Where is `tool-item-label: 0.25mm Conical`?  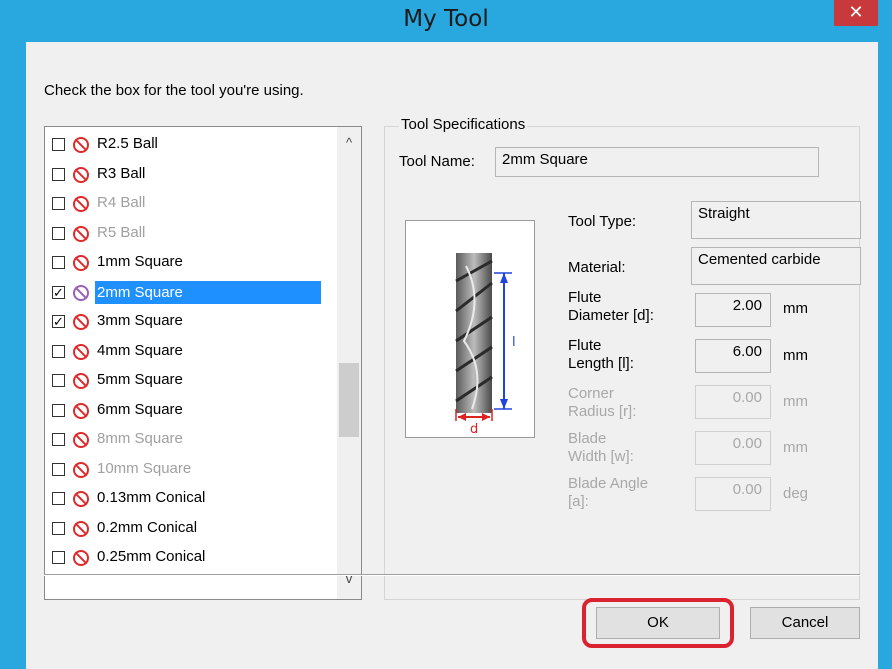
tool-item-label: 0.25mm Conical is located at coordinates (151, 556).